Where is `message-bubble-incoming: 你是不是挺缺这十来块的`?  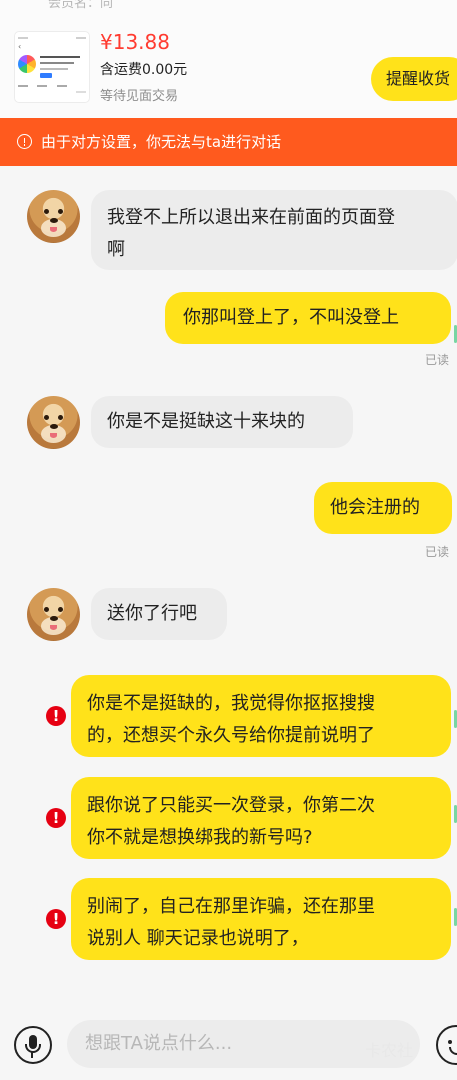
message-bubble-incoming: 你是不是挺缺这十来块的 is located at coordinates (222, 422).